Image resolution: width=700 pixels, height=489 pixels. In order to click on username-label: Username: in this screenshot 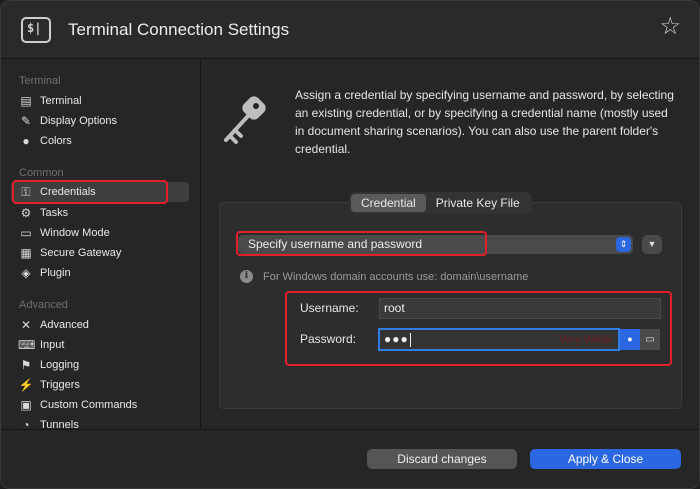, I will do `click(329, 308)`.